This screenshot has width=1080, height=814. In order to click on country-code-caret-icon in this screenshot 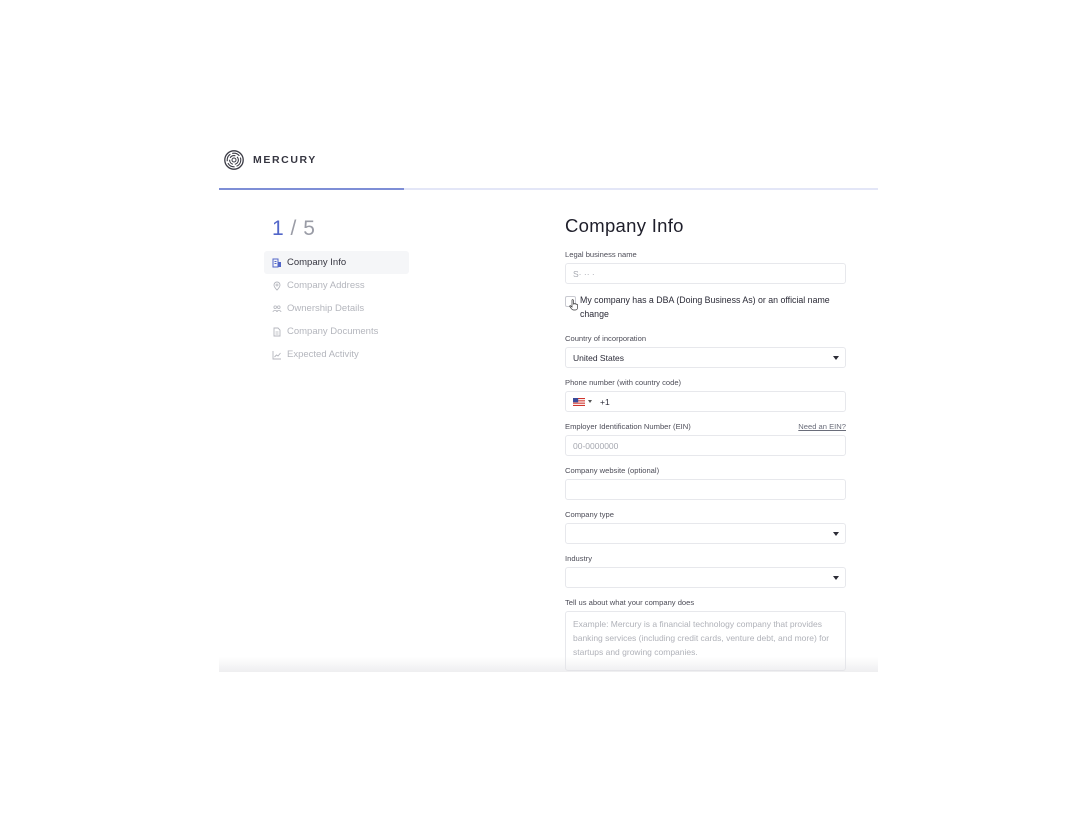, I will do `click(590, 401)`.